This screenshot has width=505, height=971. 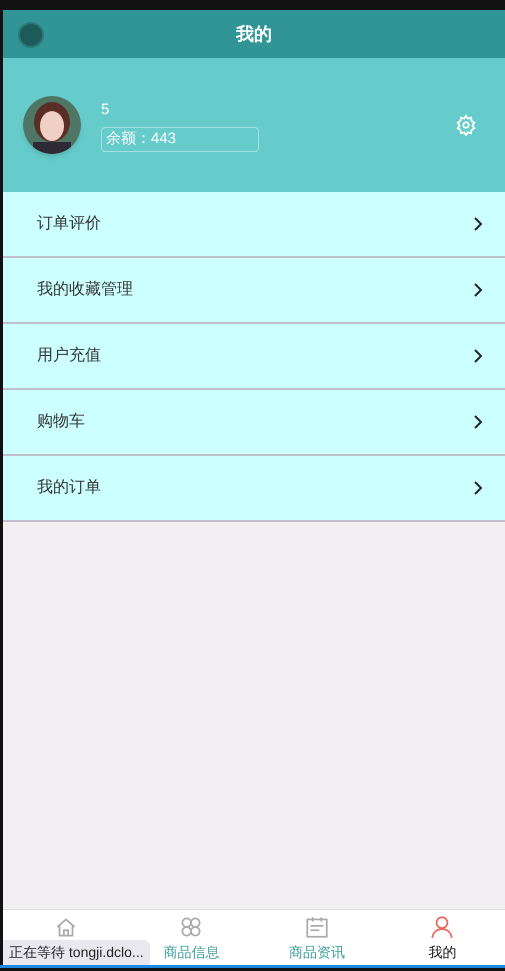 I want to click on tab-label: 我的, so click(x=442, y=952).